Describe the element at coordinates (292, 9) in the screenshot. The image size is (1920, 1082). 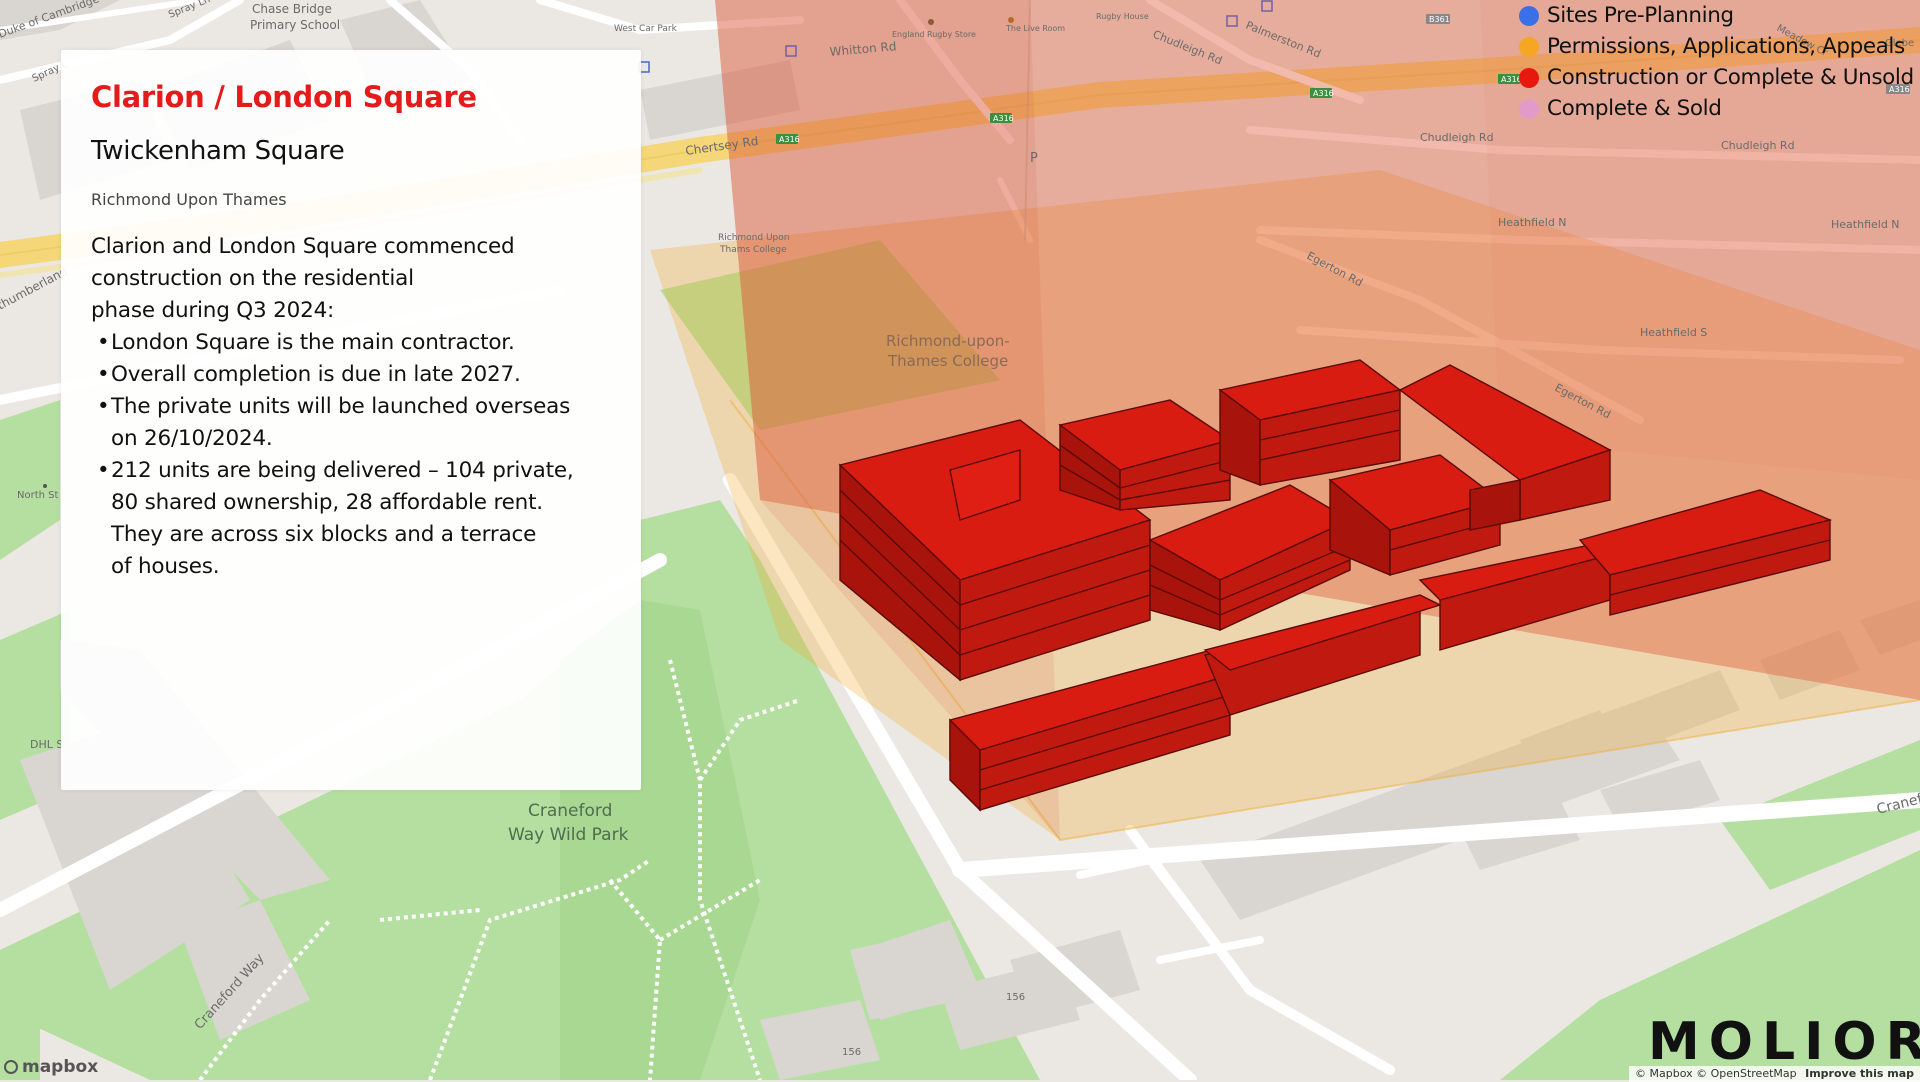
I see `svg-text: Chase Bridge` at that location.